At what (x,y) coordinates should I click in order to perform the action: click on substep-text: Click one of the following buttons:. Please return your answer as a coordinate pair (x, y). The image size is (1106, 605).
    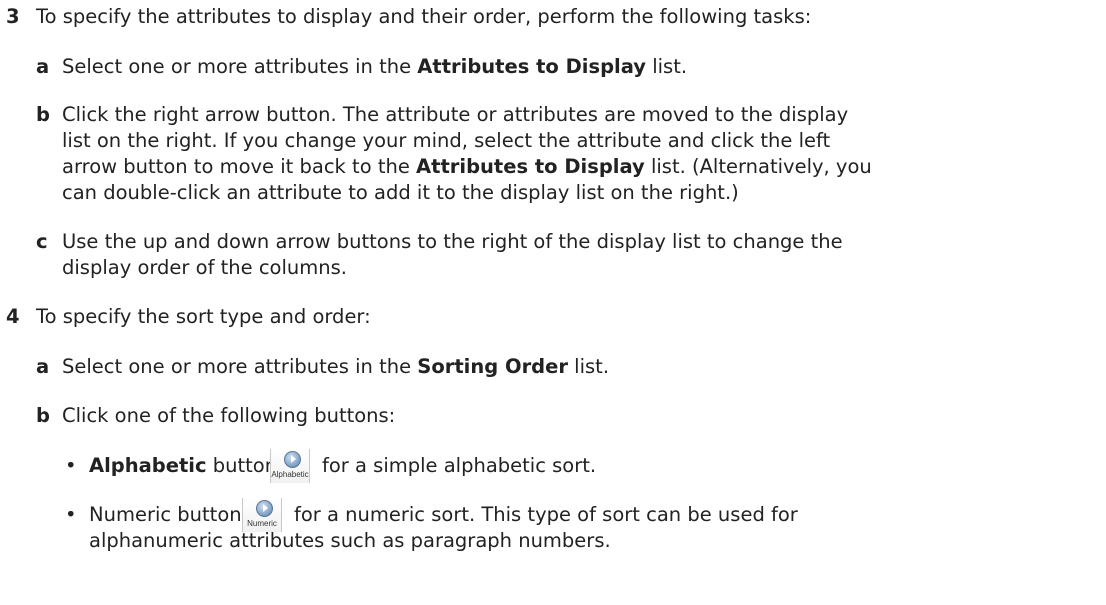
    Looking at the image, I should click on (229, 415).